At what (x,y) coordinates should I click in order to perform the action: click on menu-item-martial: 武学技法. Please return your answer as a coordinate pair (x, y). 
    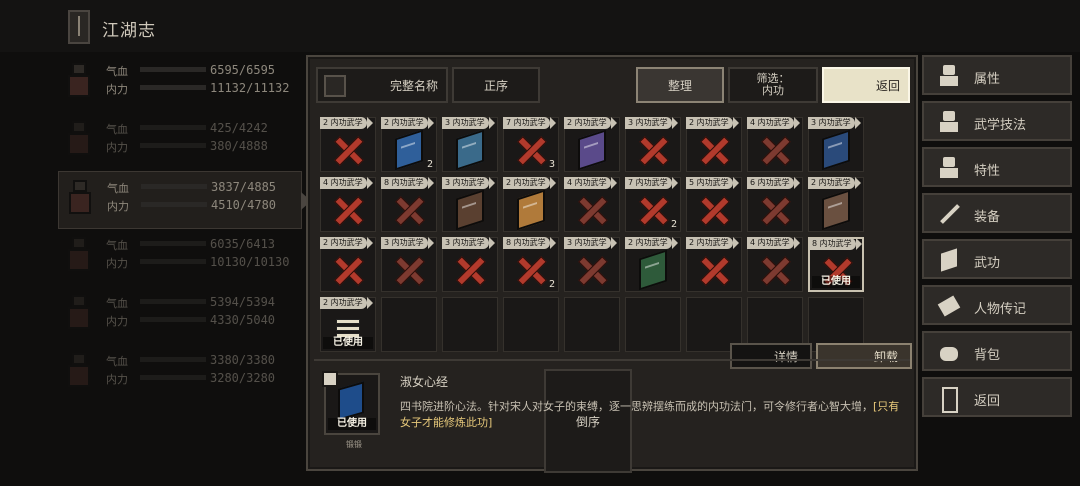
    Looking at the image, I should click on (997, 121).